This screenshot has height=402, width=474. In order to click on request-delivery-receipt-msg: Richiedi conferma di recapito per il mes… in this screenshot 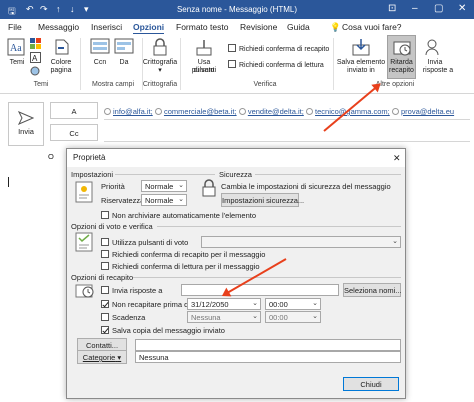, I will do `click(183, 254)`.